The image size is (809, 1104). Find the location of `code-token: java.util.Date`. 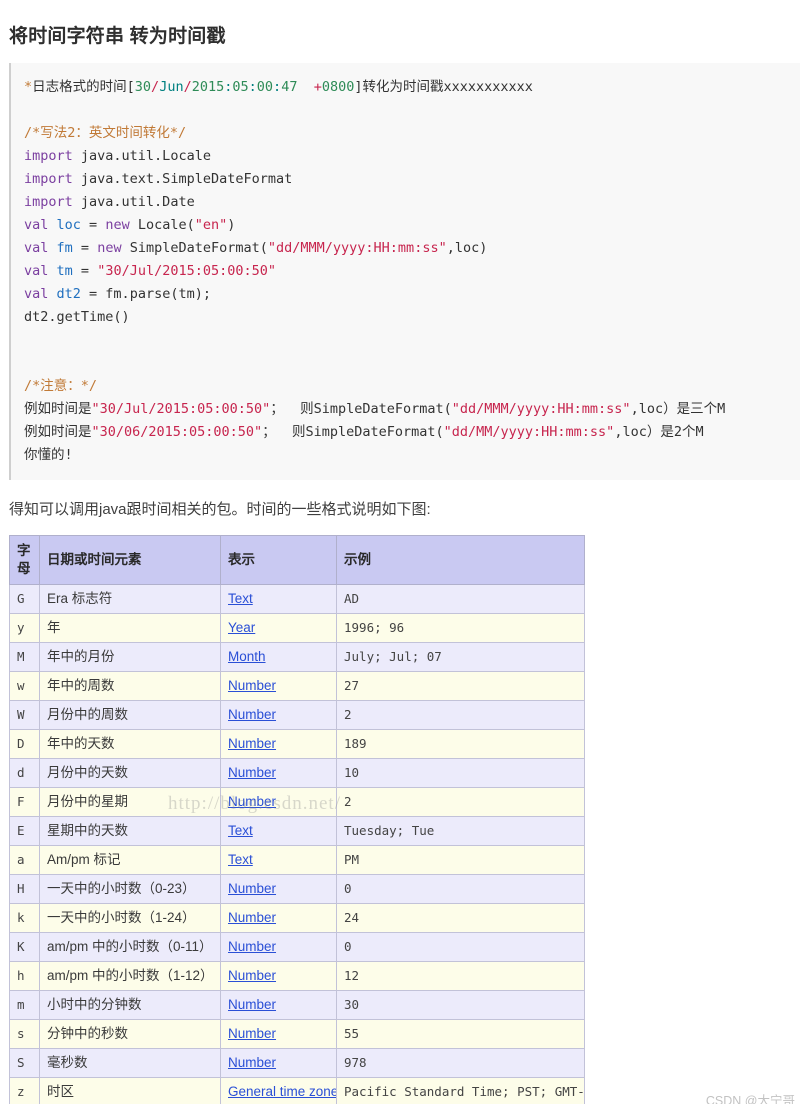

code-token: java.util.Date is located at coordinates (133, 201).